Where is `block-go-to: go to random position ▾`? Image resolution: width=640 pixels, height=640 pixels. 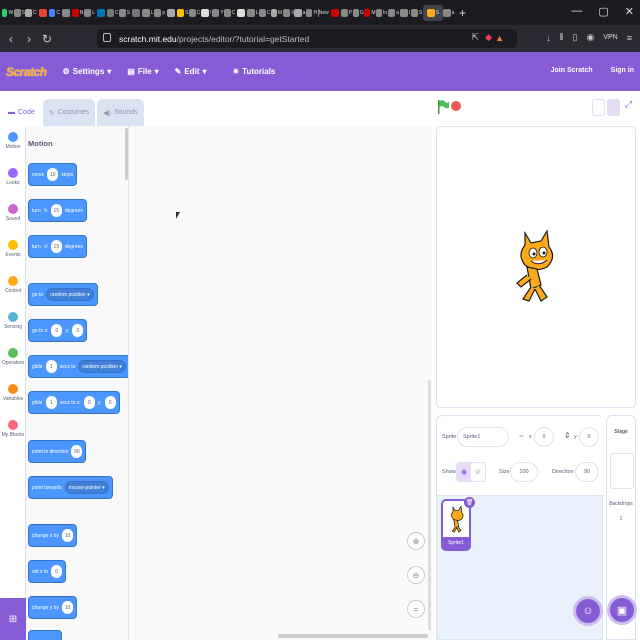
block-go-to: go to random position ▾ is located at coordinates (63, 294).